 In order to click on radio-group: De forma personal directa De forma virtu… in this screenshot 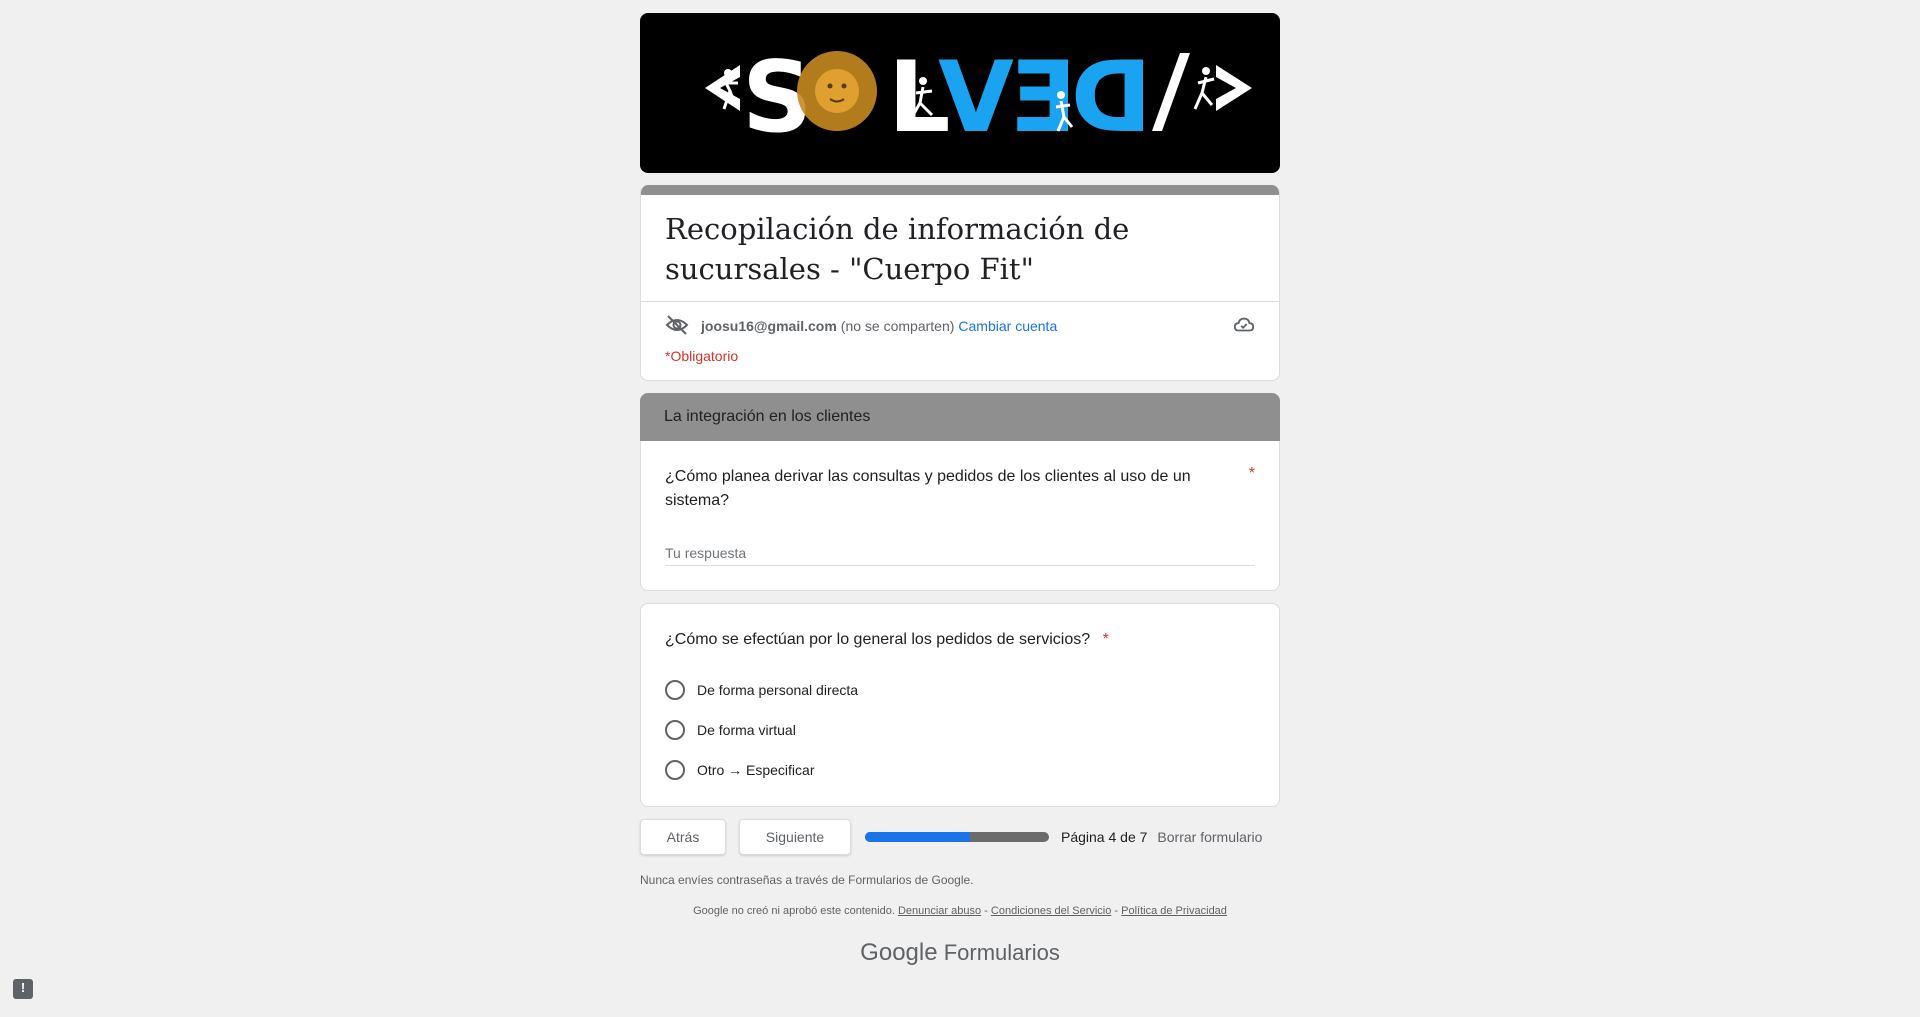, I will do `click(960, 730)`.